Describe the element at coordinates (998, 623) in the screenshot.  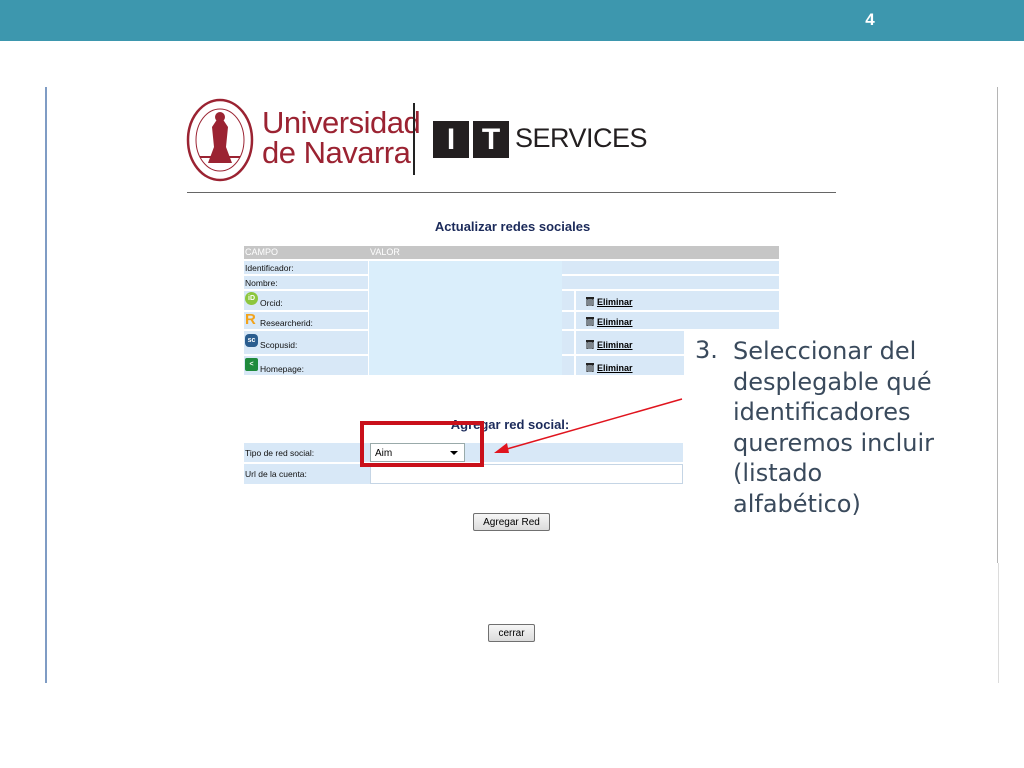
I see `screenshot-frame-right-lower` at that location.